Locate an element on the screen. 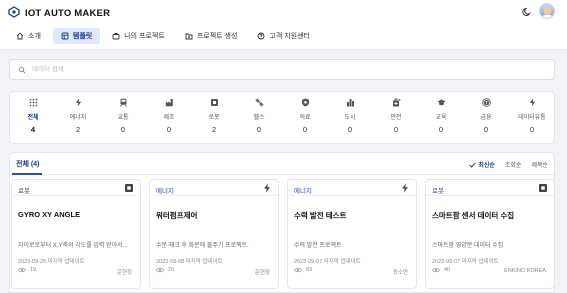 The height and width of the screenshot is (293, 567). view-count: 83 is located at coordinates (309, 270).